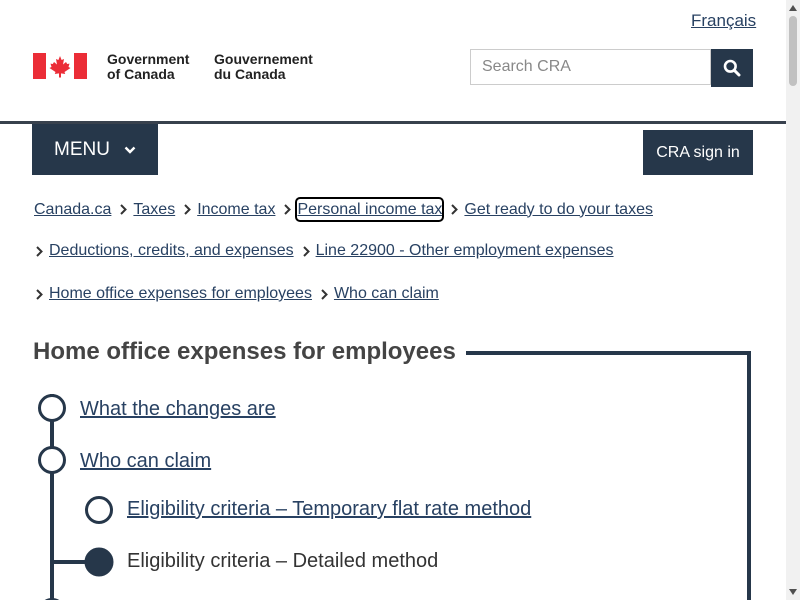  I want to click on government-of-canada-wordmark-fr: Gouvernement du Canada, so click(263, 67).